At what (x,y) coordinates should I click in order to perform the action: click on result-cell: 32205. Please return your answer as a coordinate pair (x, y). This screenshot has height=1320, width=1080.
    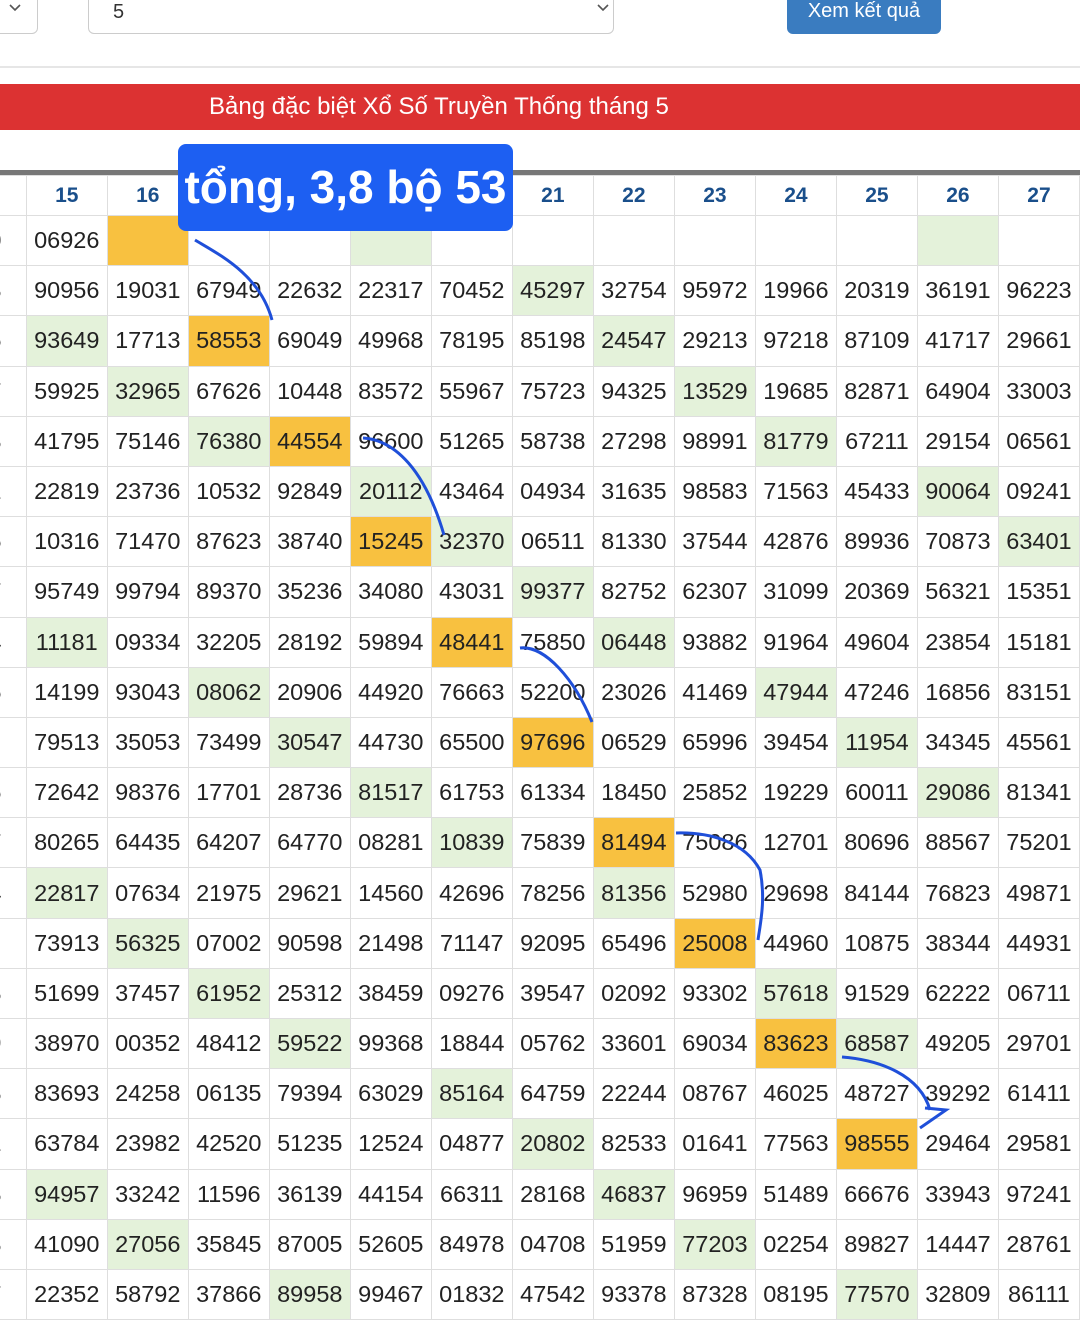
    Looking at the image, I should click on (228, 642).